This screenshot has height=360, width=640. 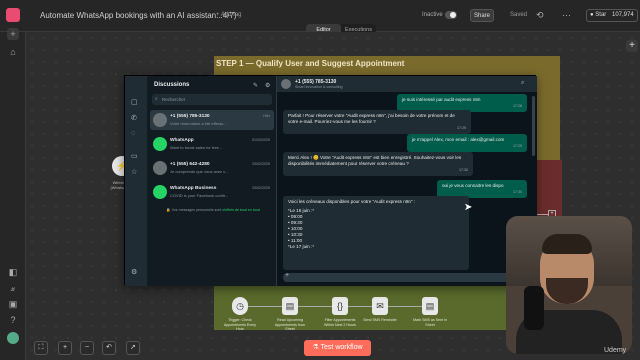 I want to click on test-workflow-button: ⚗ Test workflow, so click(x=337, y=348).